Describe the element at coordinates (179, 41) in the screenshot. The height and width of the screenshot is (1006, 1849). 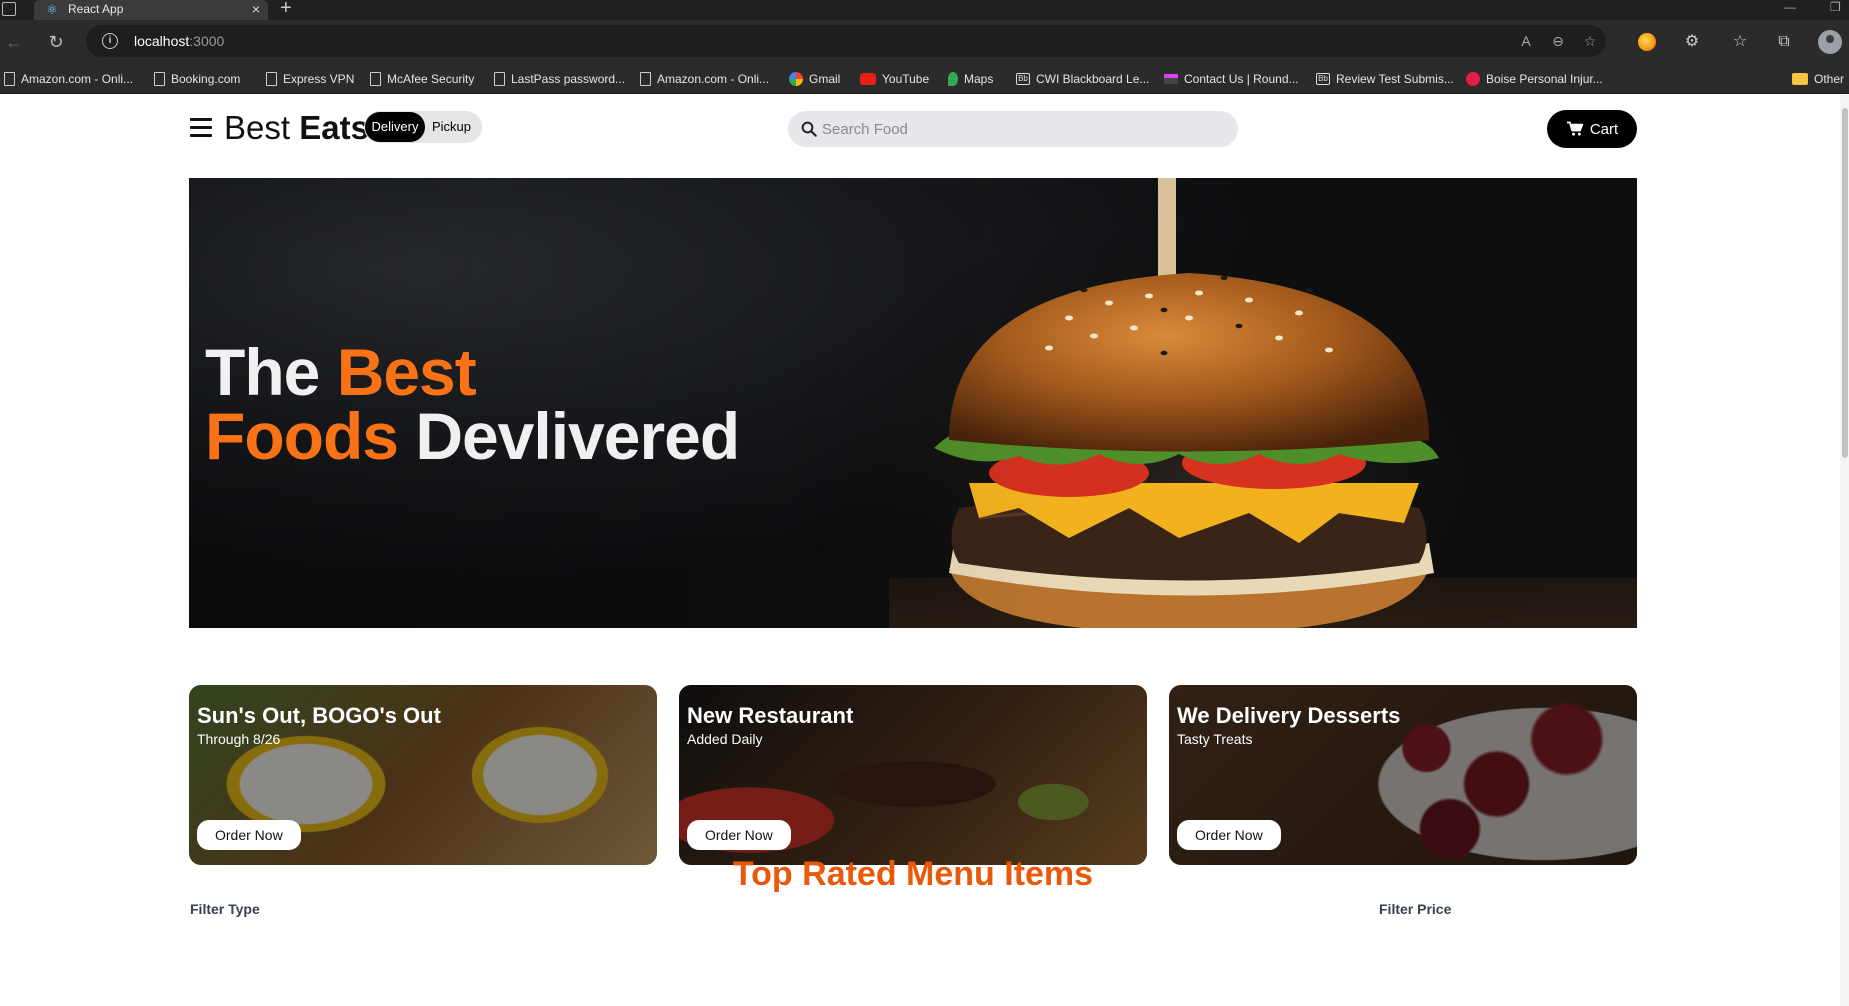
I see `url-text: localhost:3000` at that location.